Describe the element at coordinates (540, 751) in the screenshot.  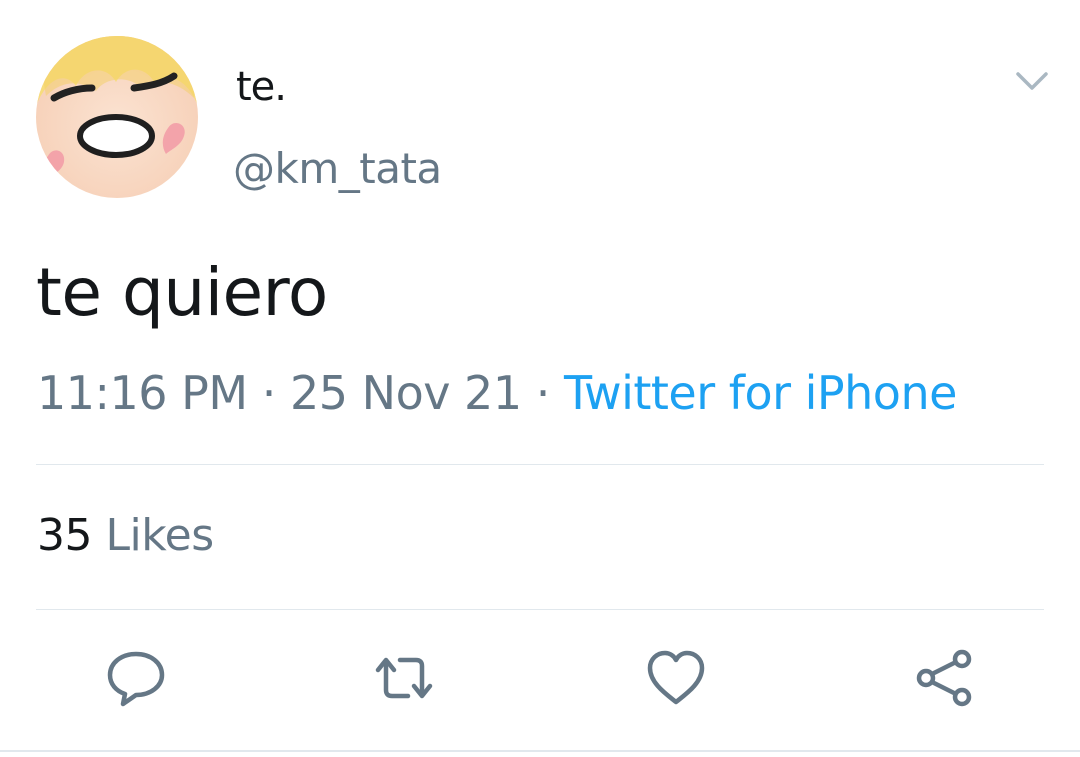
I see `bottom-divider` at that location.